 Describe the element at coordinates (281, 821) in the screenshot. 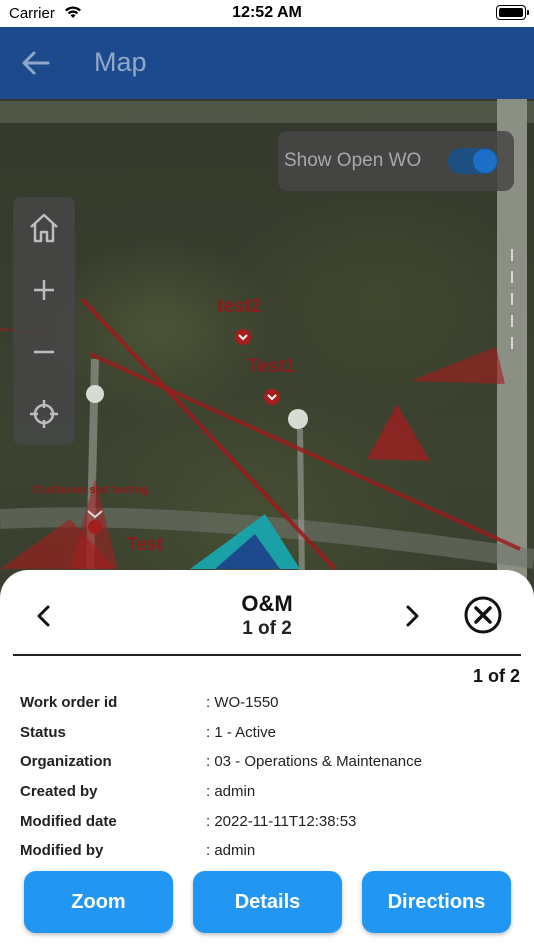

I see `detail-value: : 2022-11-11T12:38:53` at that location.